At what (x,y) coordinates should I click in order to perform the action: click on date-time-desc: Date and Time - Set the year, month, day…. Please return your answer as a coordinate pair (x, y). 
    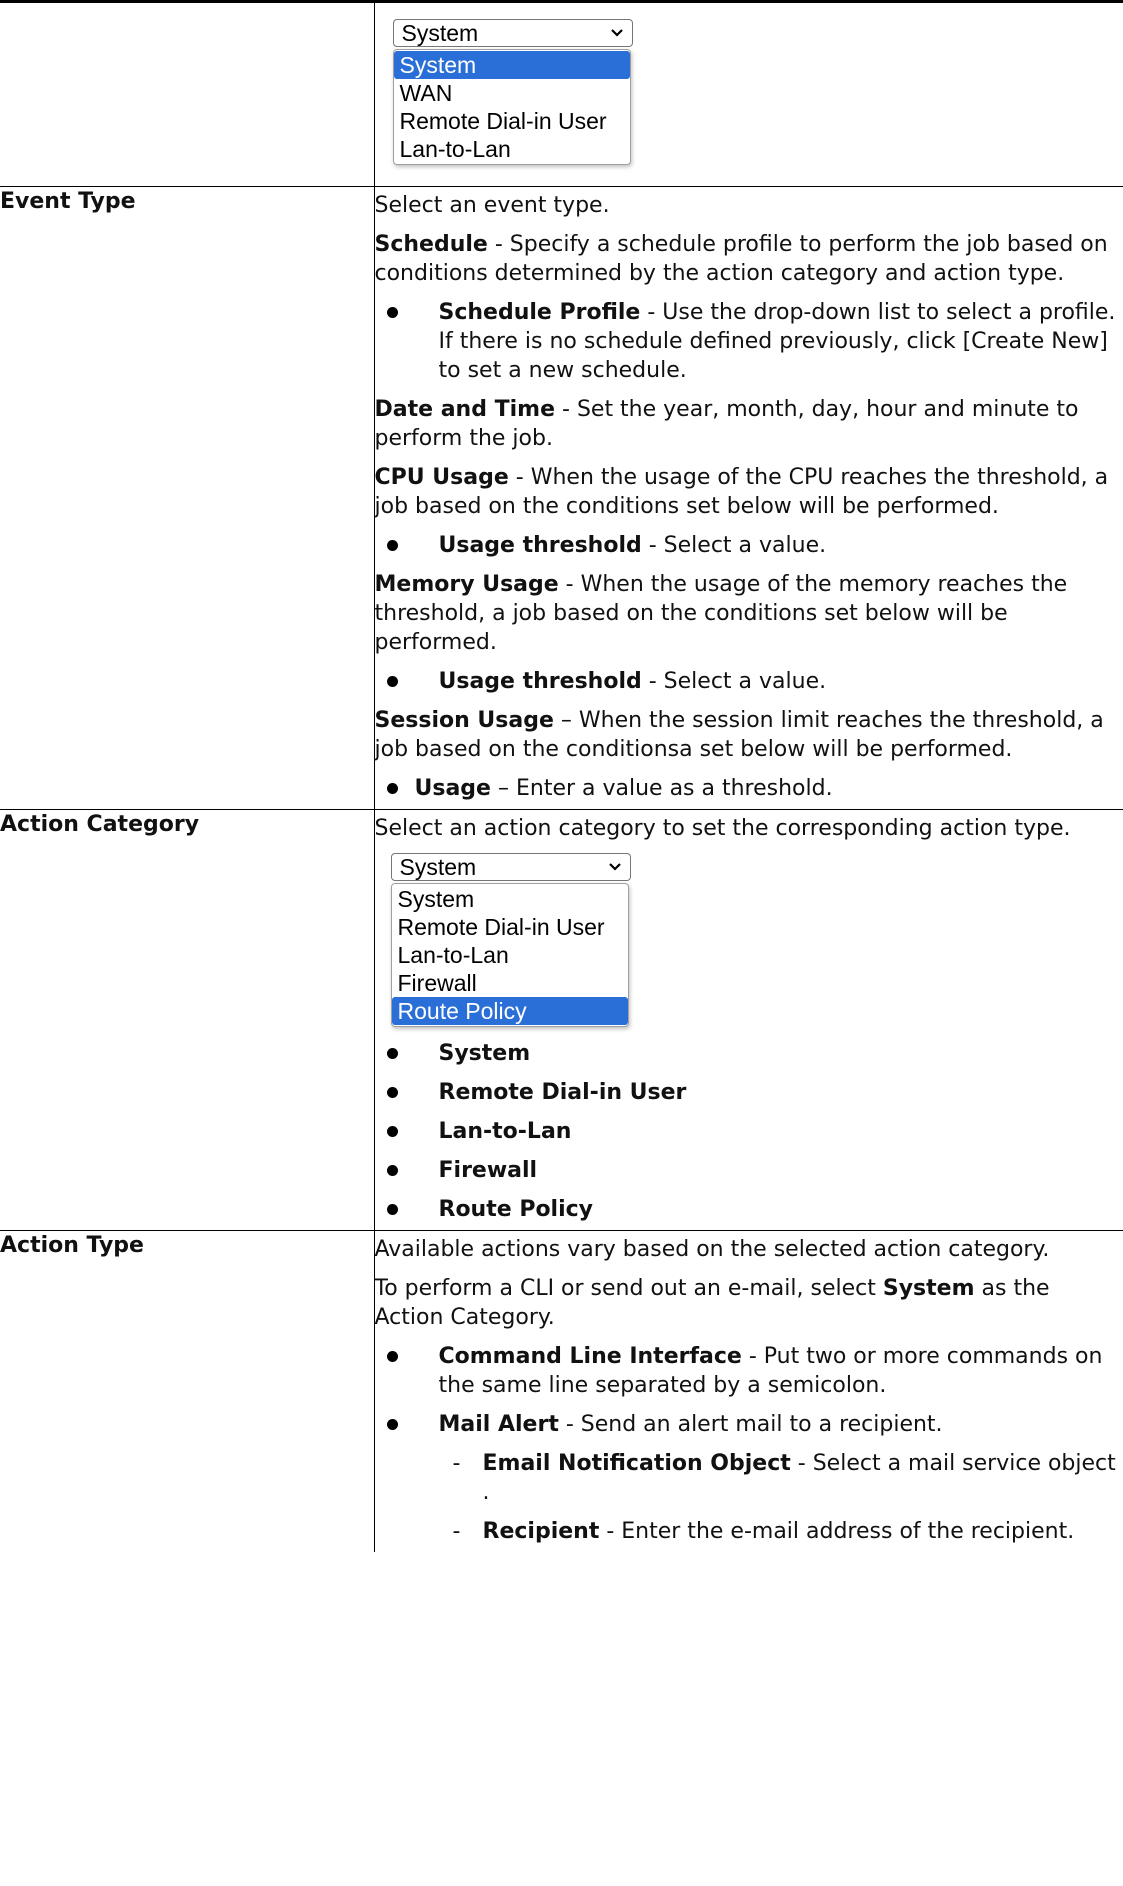
    Looking at the image, I should click on (749, 425).